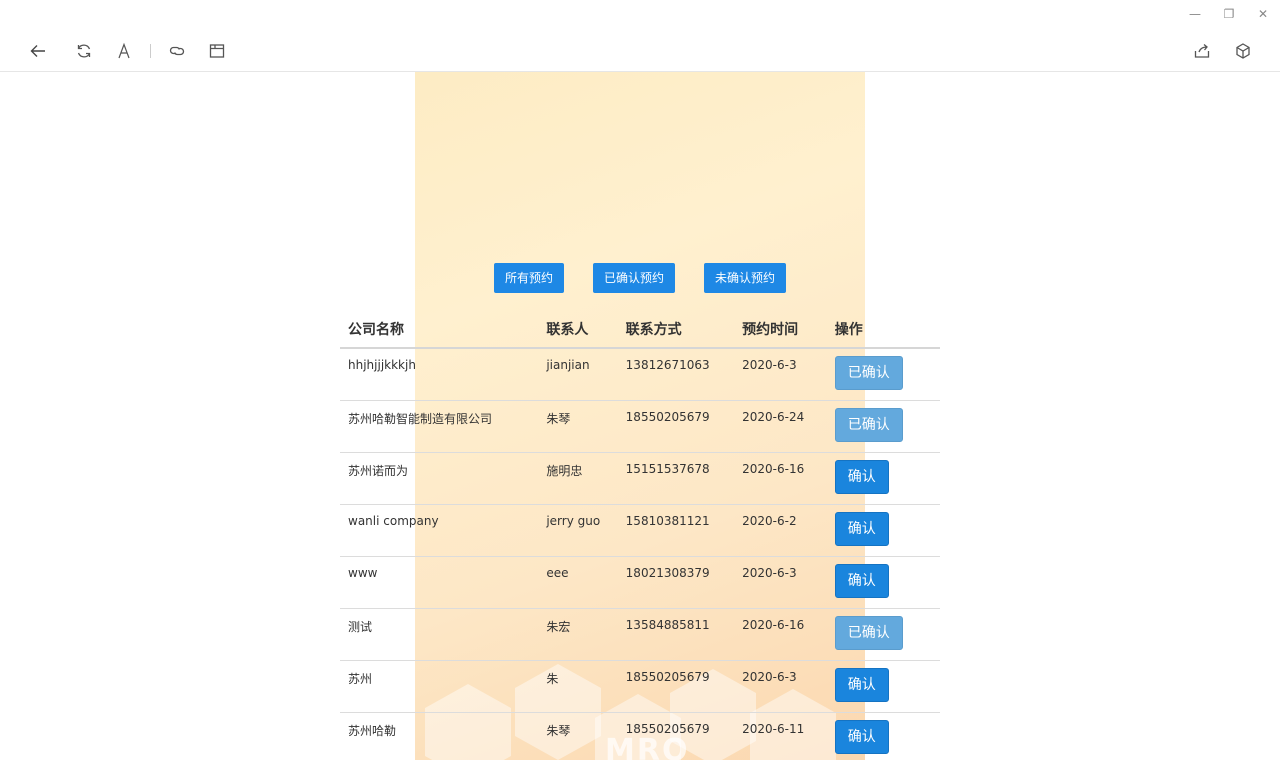  Describe the element at coordinates (578, 374) in the screenshot. I see `cell-contact: jianjian` at that location.